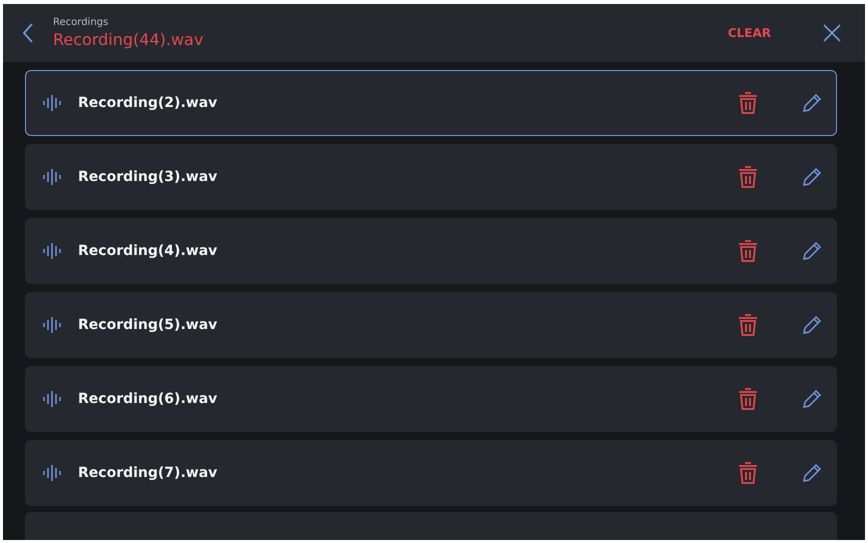 This screenshot has height=543, width=868. I want to click on recording-item: Recording(2).wav, so click(431, 103).